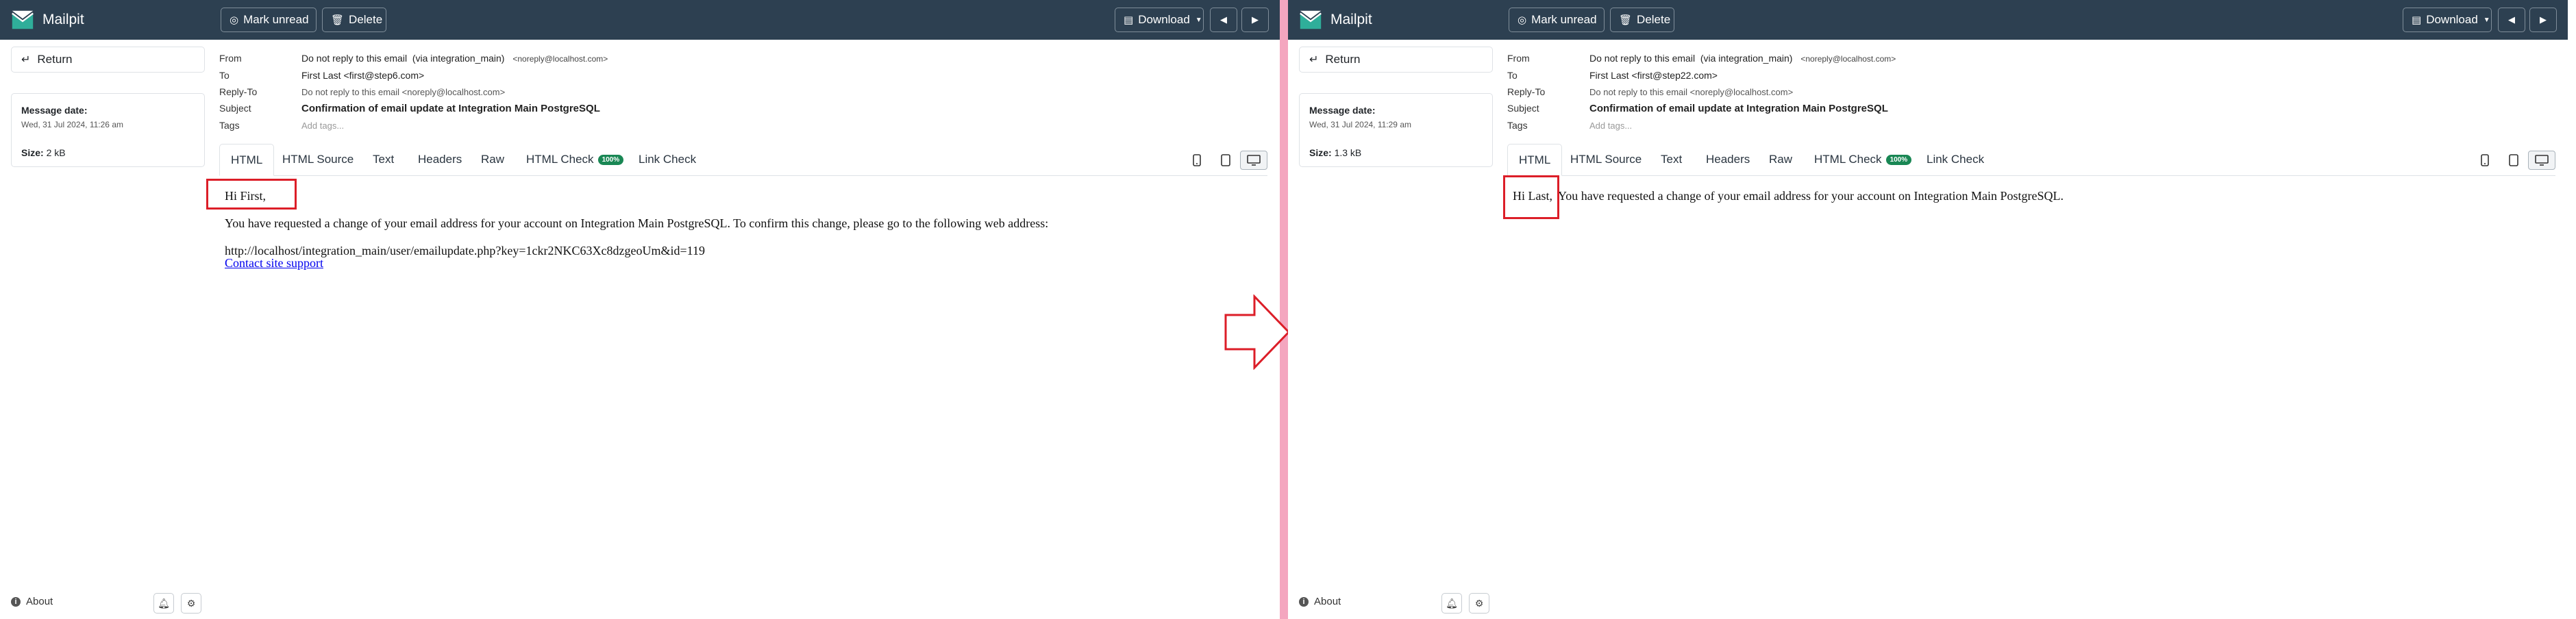 This screenshot has width=2576, height=619. Describe the element at coordinates (72, 124) in the screenshot. I see `message-date-value: Wed, 31 Jul 2024, 11:26 am` at that location.